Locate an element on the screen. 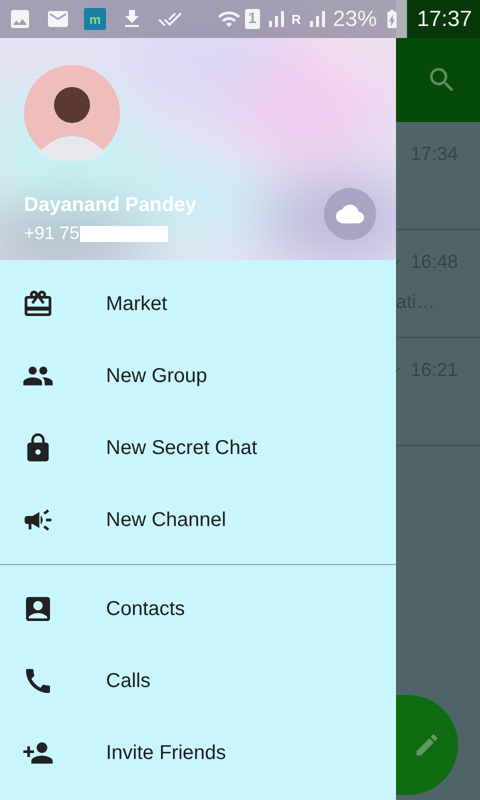  menu-item: Calls is located at coordinates (198, 681).